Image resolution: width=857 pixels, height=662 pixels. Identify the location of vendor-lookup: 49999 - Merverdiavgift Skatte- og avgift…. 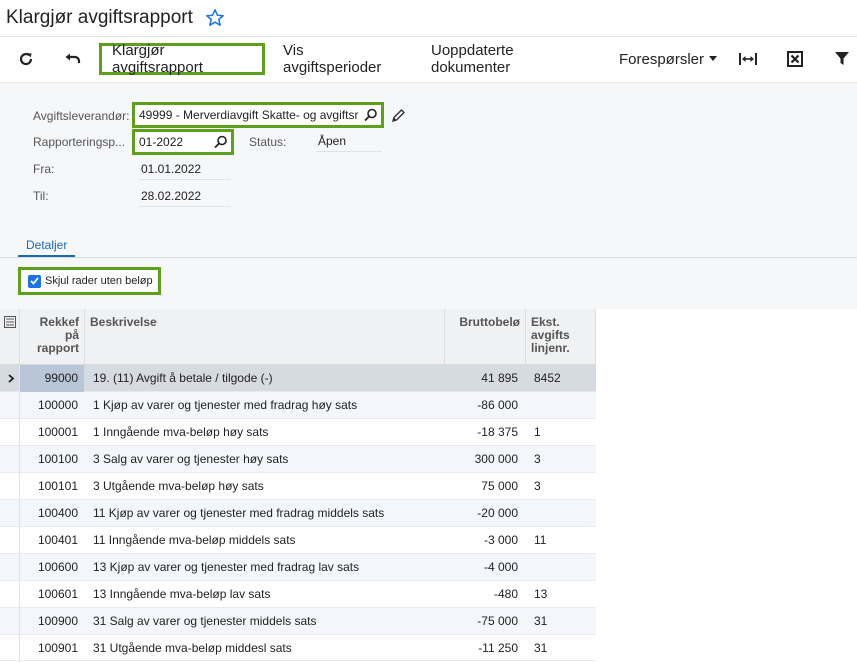
(258, 115).